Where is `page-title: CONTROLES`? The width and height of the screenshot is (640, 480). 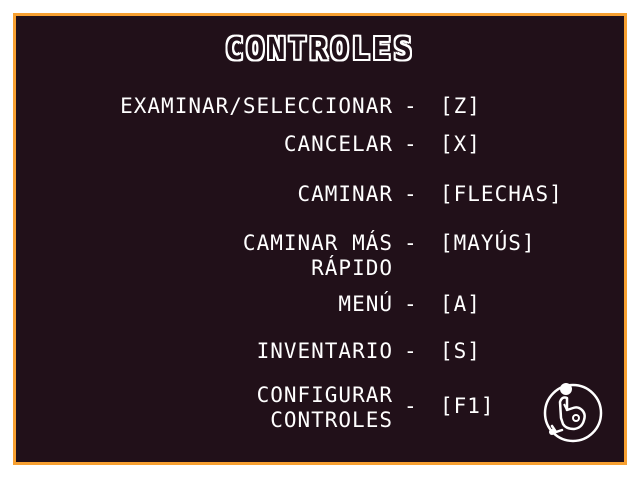
page-title: CONTROLES is located at coordinates (320, 49).